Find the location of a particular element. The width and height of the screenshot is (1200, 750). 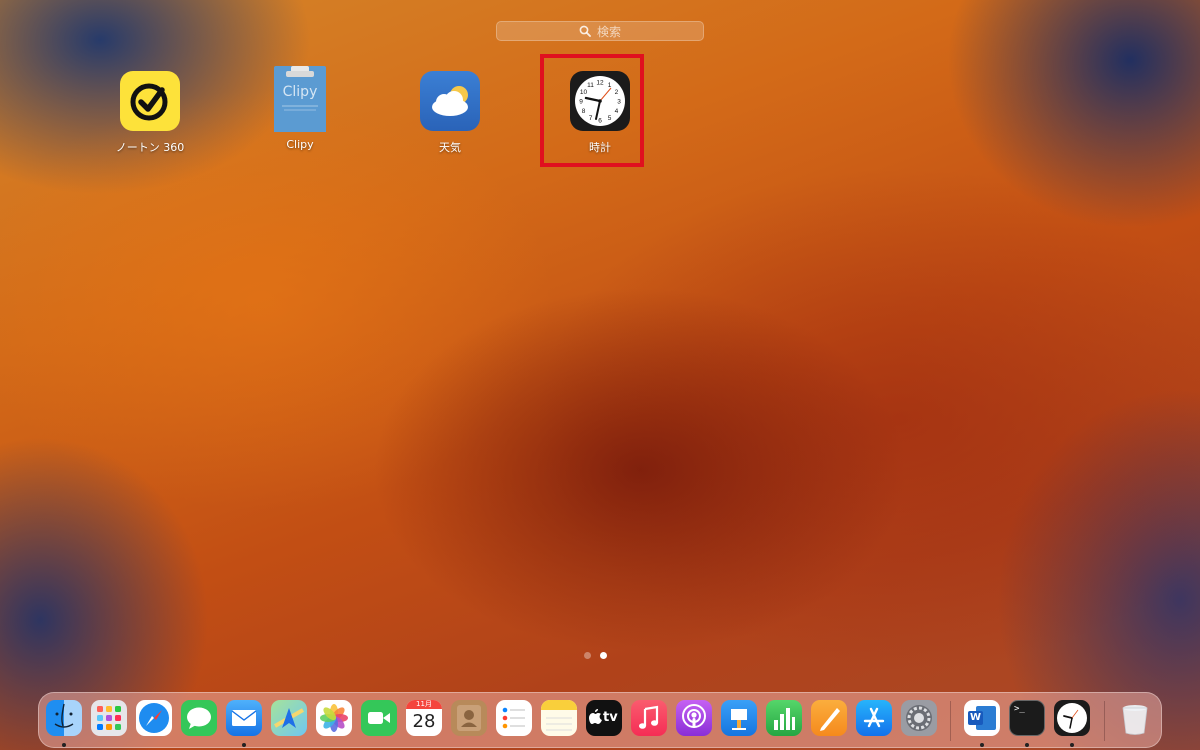

calendar-month: 11月 is located at coordinates (424, 704).